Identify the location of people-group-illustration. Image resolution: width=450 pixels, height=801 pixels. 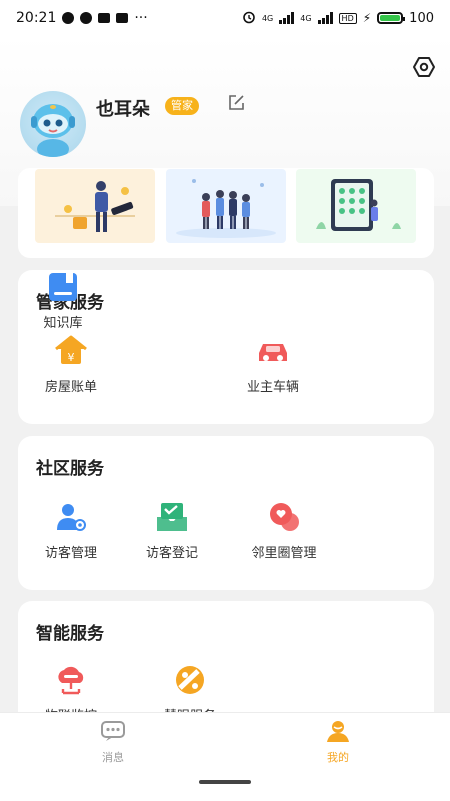
(226, 208).